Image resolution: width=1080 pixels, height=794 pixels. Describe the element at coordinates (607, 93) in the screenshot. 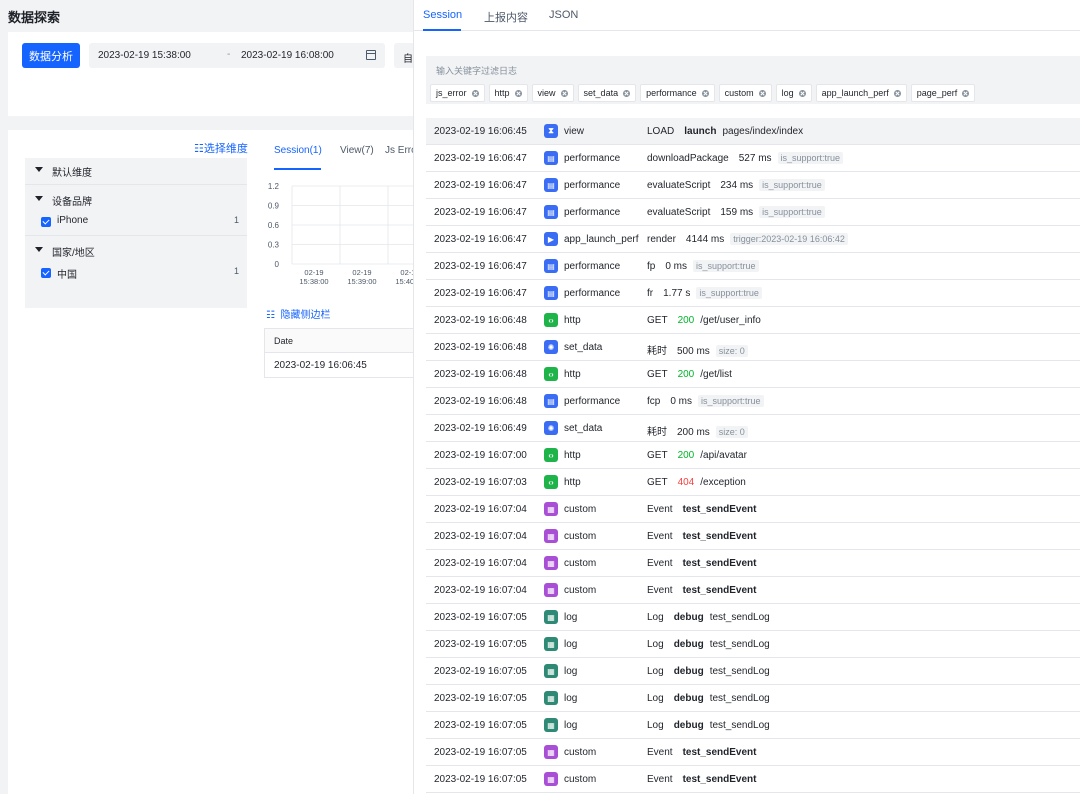

I see `filter-tag: set_data` at that location.